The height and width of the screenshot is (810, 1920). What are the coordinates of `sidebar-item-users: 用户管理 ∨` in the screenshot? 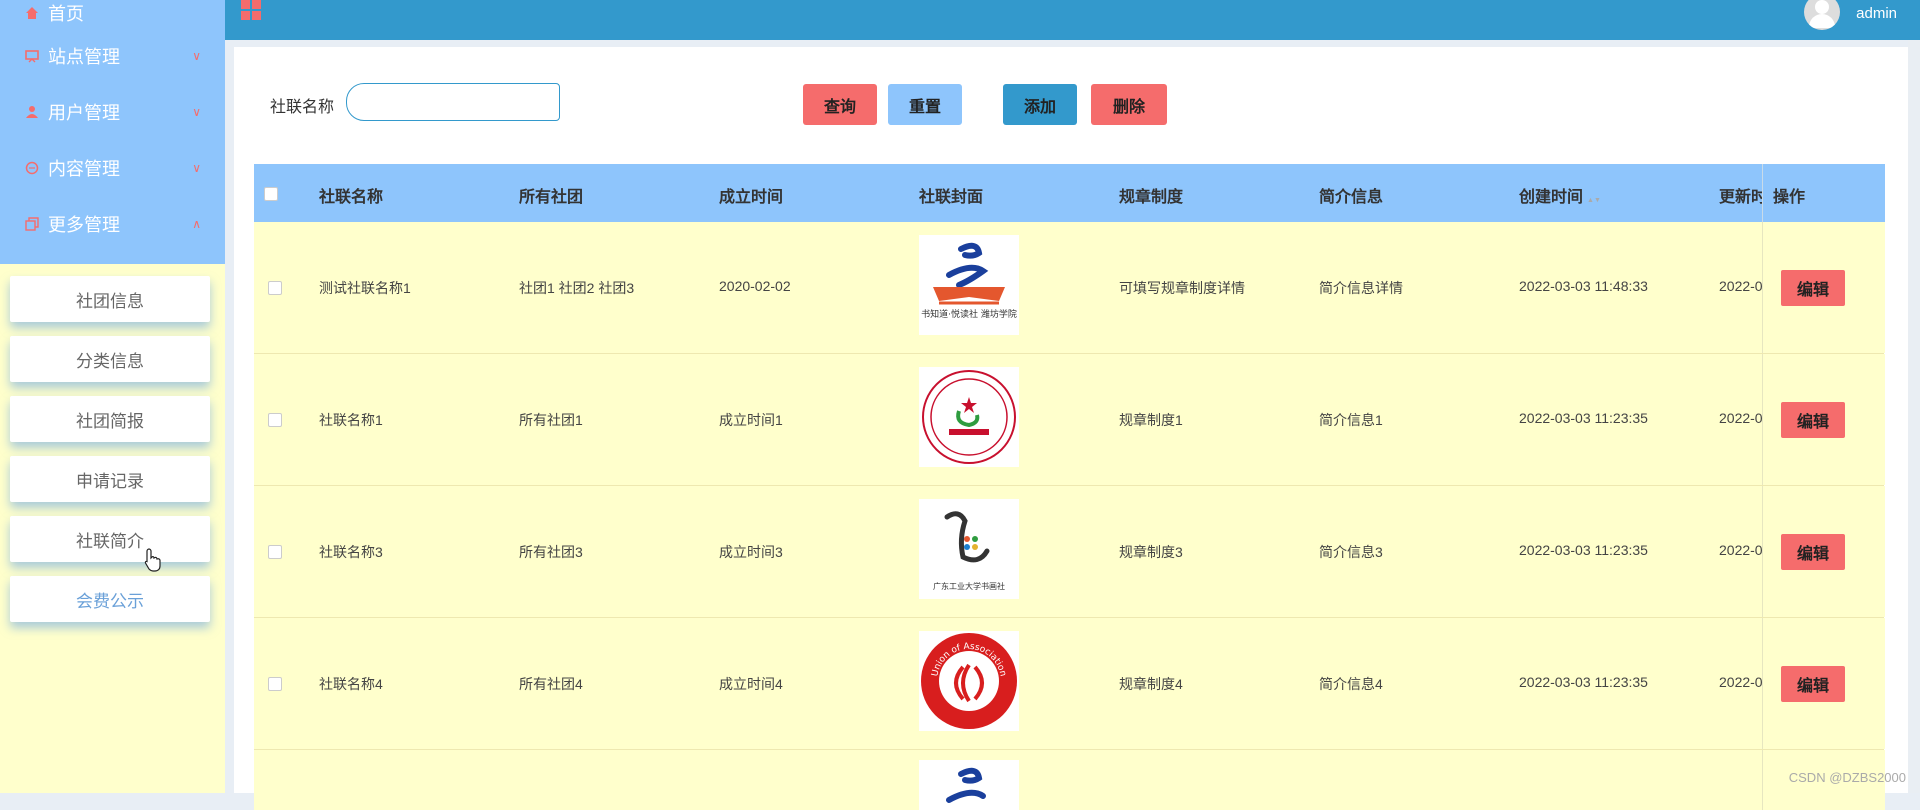 It's located at (112, 112).